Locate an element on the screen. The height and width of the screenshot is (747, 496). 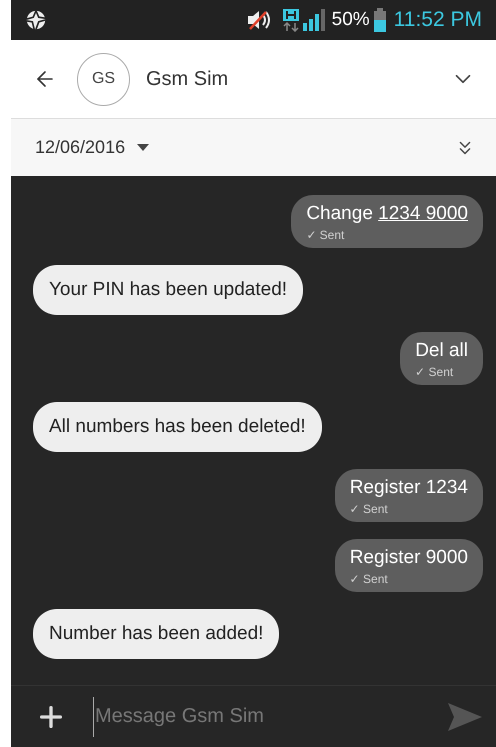
message-text: Change 1234 9000 is located at coordinates (387, 214).